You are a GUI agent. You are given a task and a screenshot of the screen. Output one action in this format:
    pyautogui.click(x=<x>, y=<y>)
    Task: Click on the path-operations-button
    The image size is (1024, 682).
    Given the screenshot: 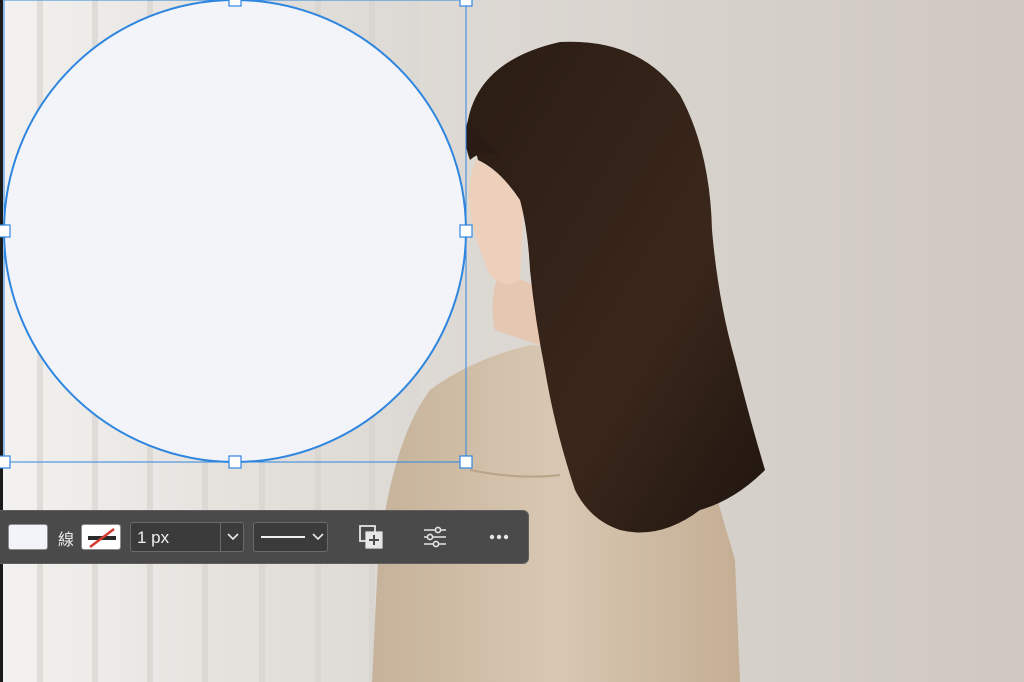 What is the action you would take?
    pyautogui.click(x=371, y=537)
    